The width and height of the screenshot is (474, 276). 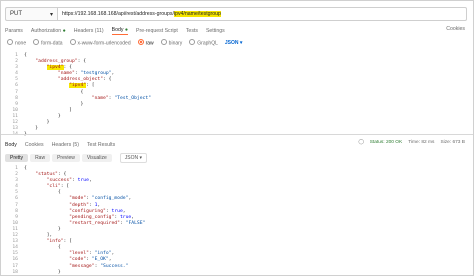 What do you see at coordinates (16, 14) in the screenshot?
I see `method-label: PUT` at bounding box center [16, 14].